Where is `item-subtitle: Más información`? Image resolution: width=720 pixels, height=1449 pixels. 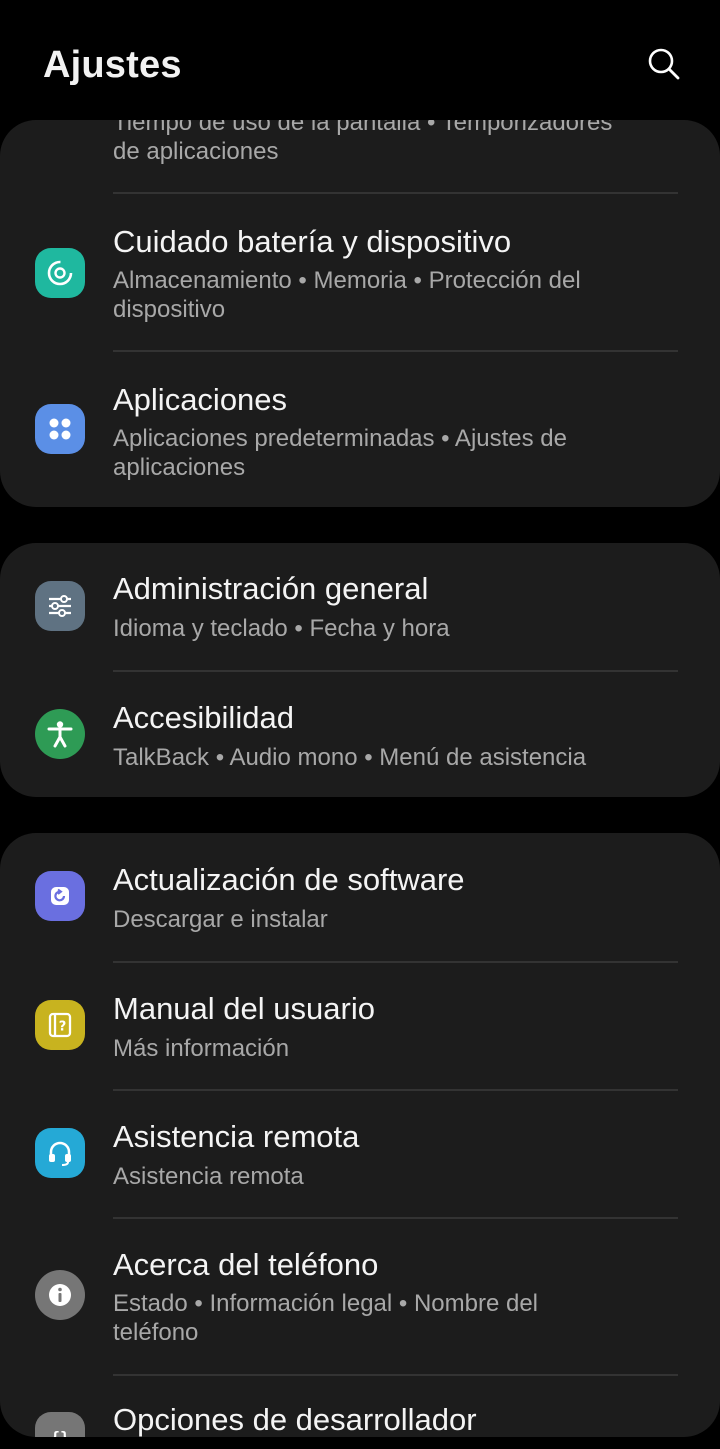
item-subtitle: Más información is located at coordinates (201, 1048).